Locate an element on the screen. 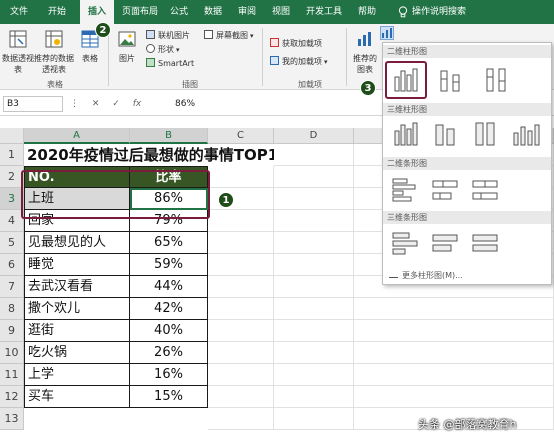 This screenshot has width=554, height=439. recommended-pivottable-button: 推荐的数据透视表 is located at coordinates (54, 52).